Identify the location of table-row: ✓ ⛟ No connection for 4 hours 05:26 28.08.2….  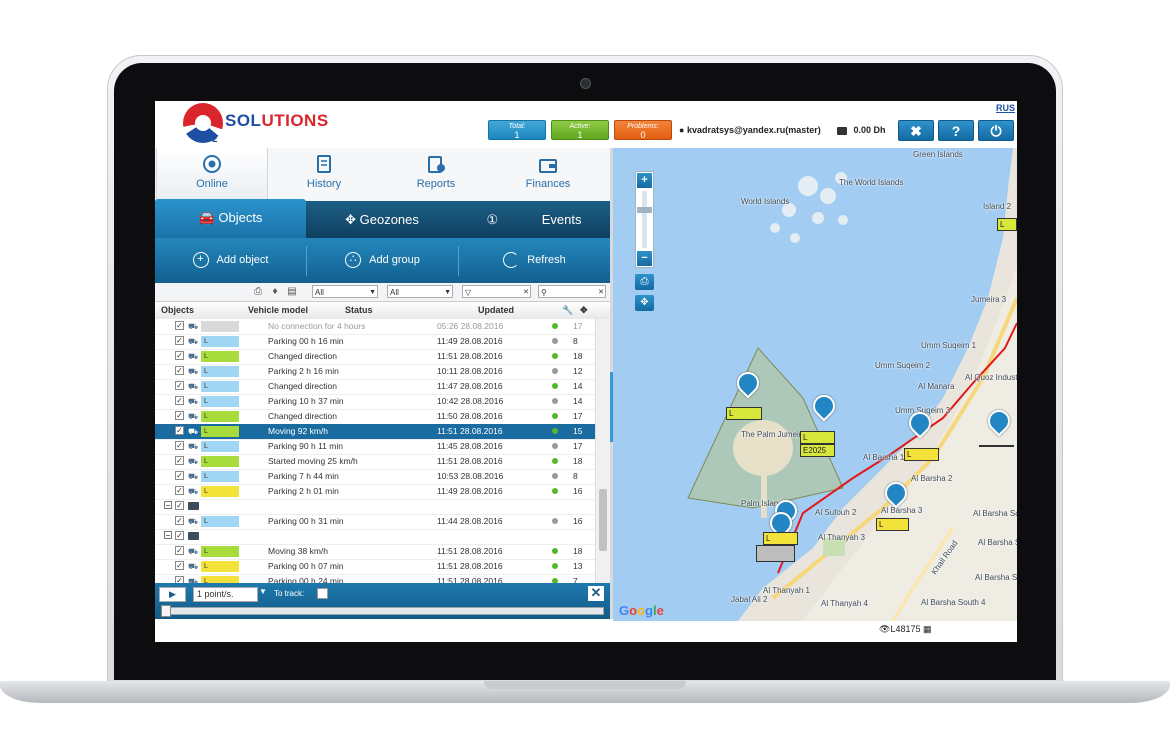
(375, 327).